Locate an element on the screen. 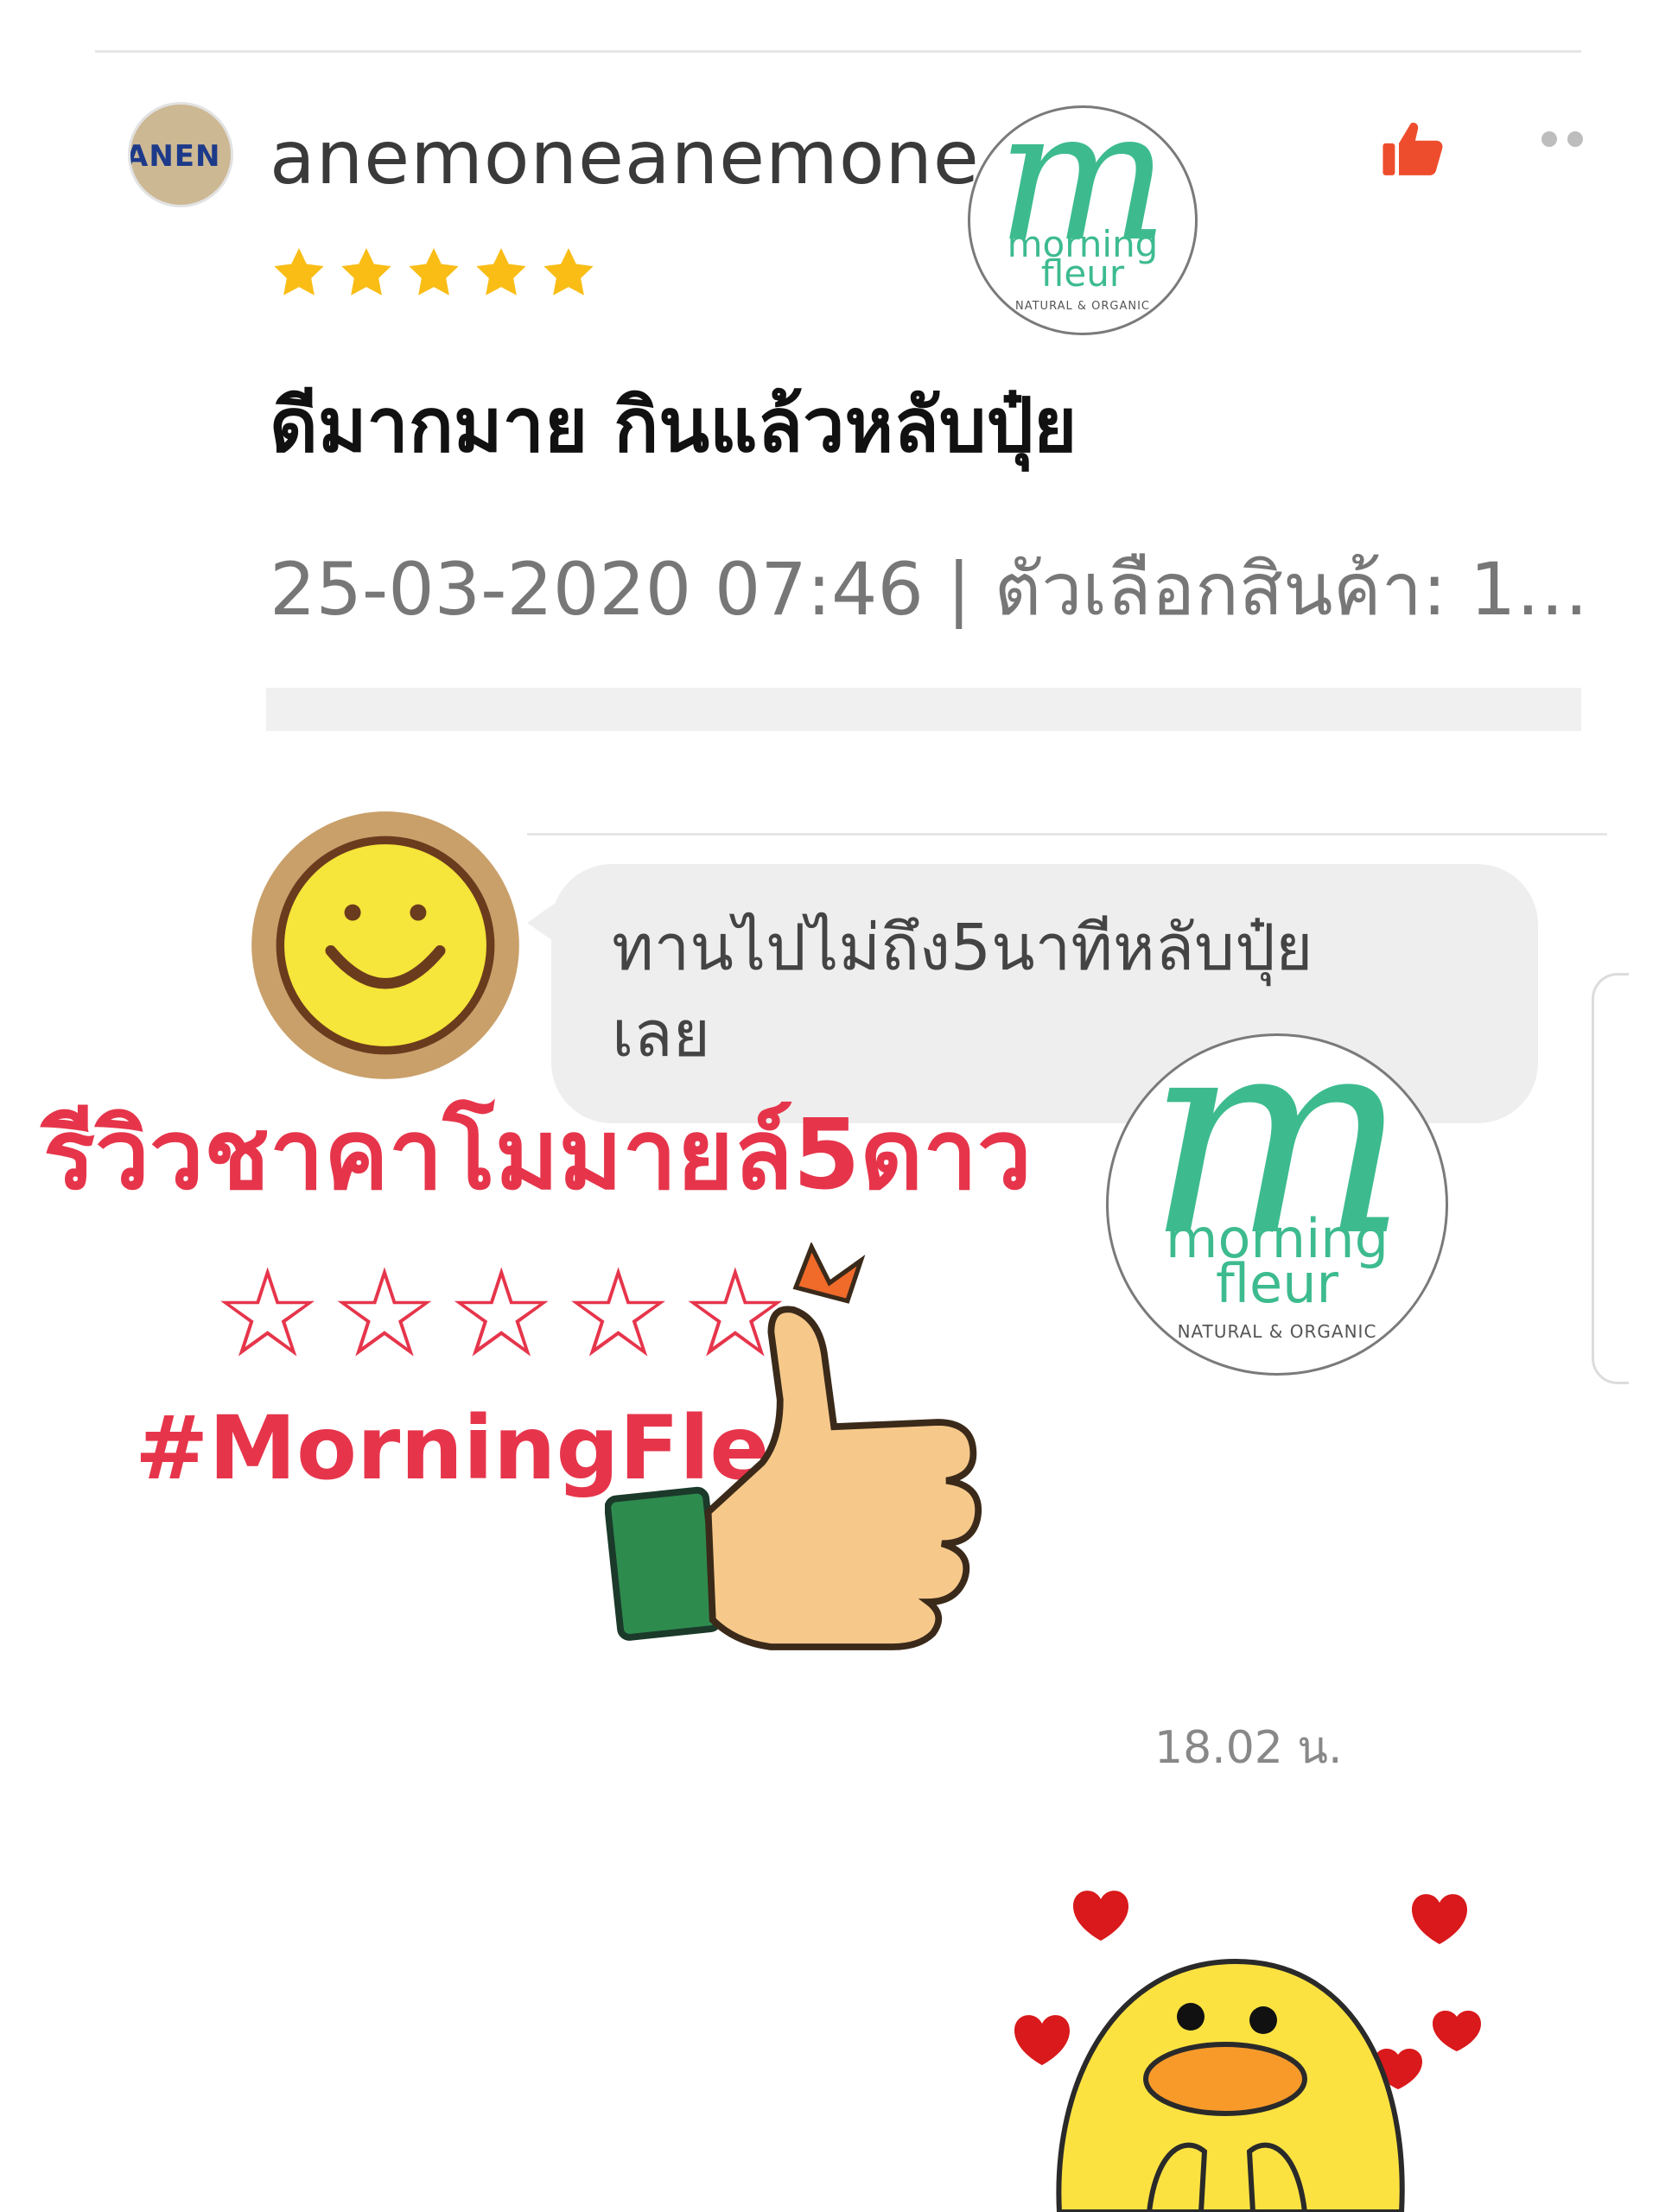  promo-title: รีวิวชาคาโมมายล์5ดาว is located at coordinates (538, 1155).